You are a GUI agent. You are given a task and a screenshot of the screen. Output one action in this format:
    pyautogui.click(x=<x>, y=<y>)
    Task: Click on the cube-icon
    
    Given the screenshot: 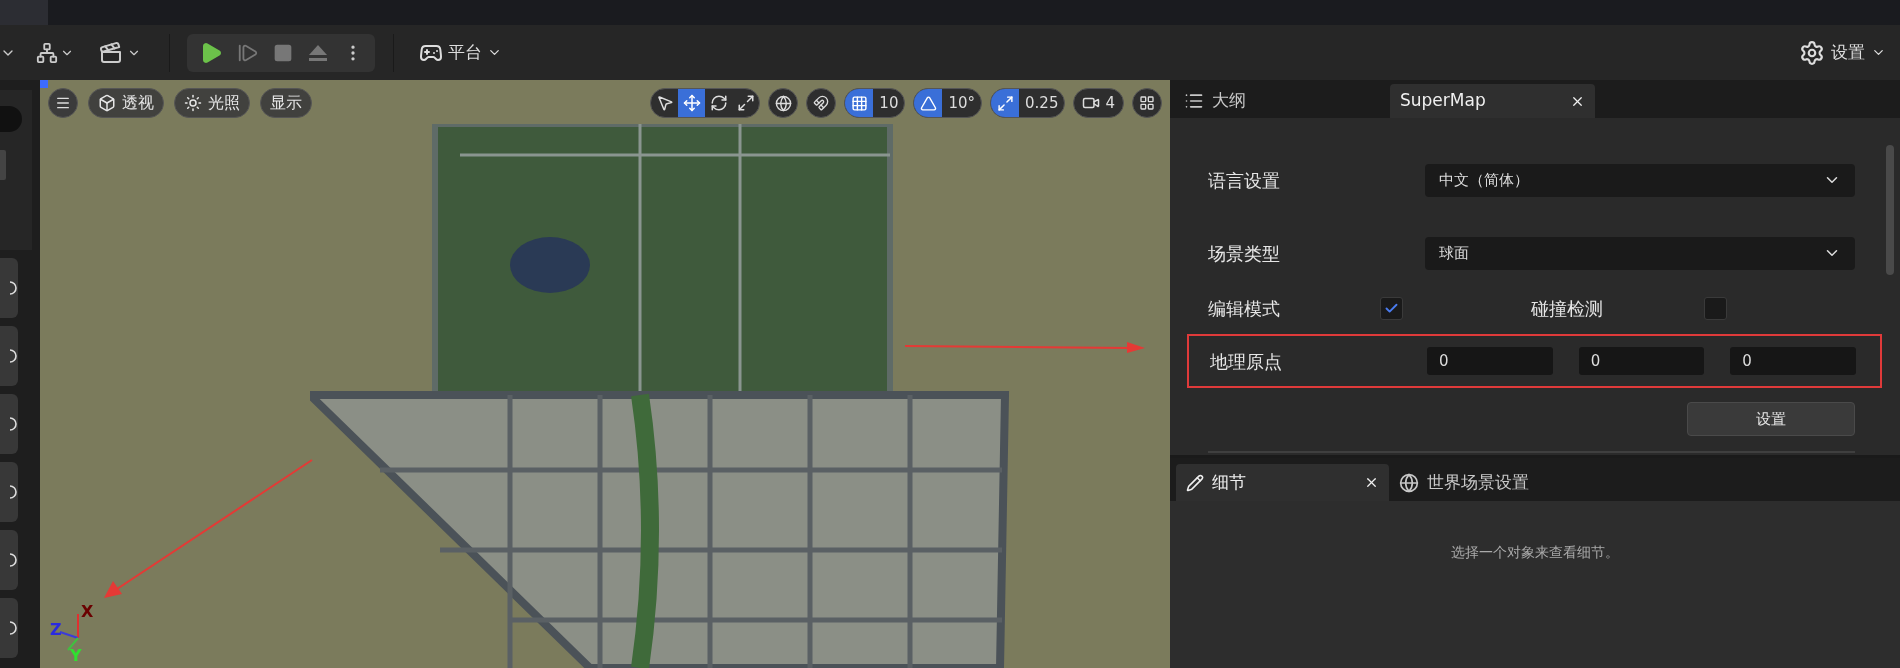 What is the action you would take?
    pyautogui.click(x=107, y=103)
    